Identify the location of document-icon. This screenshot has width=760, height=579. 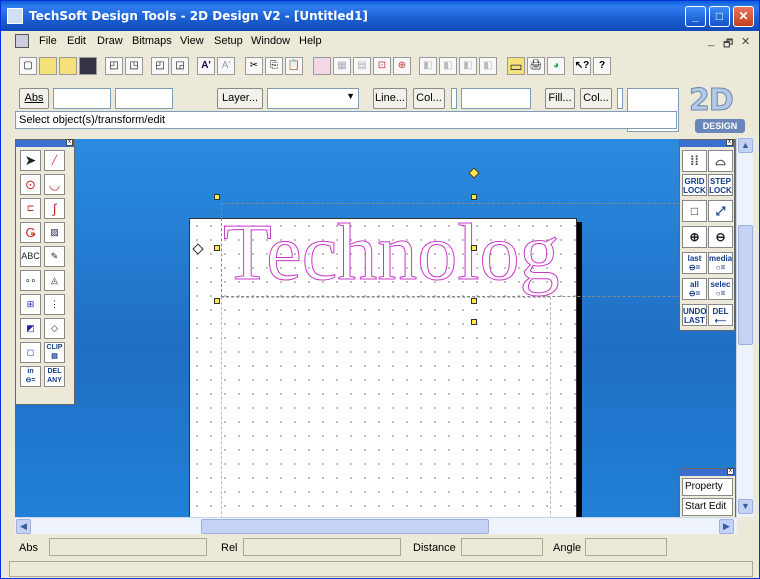
(22, 41).